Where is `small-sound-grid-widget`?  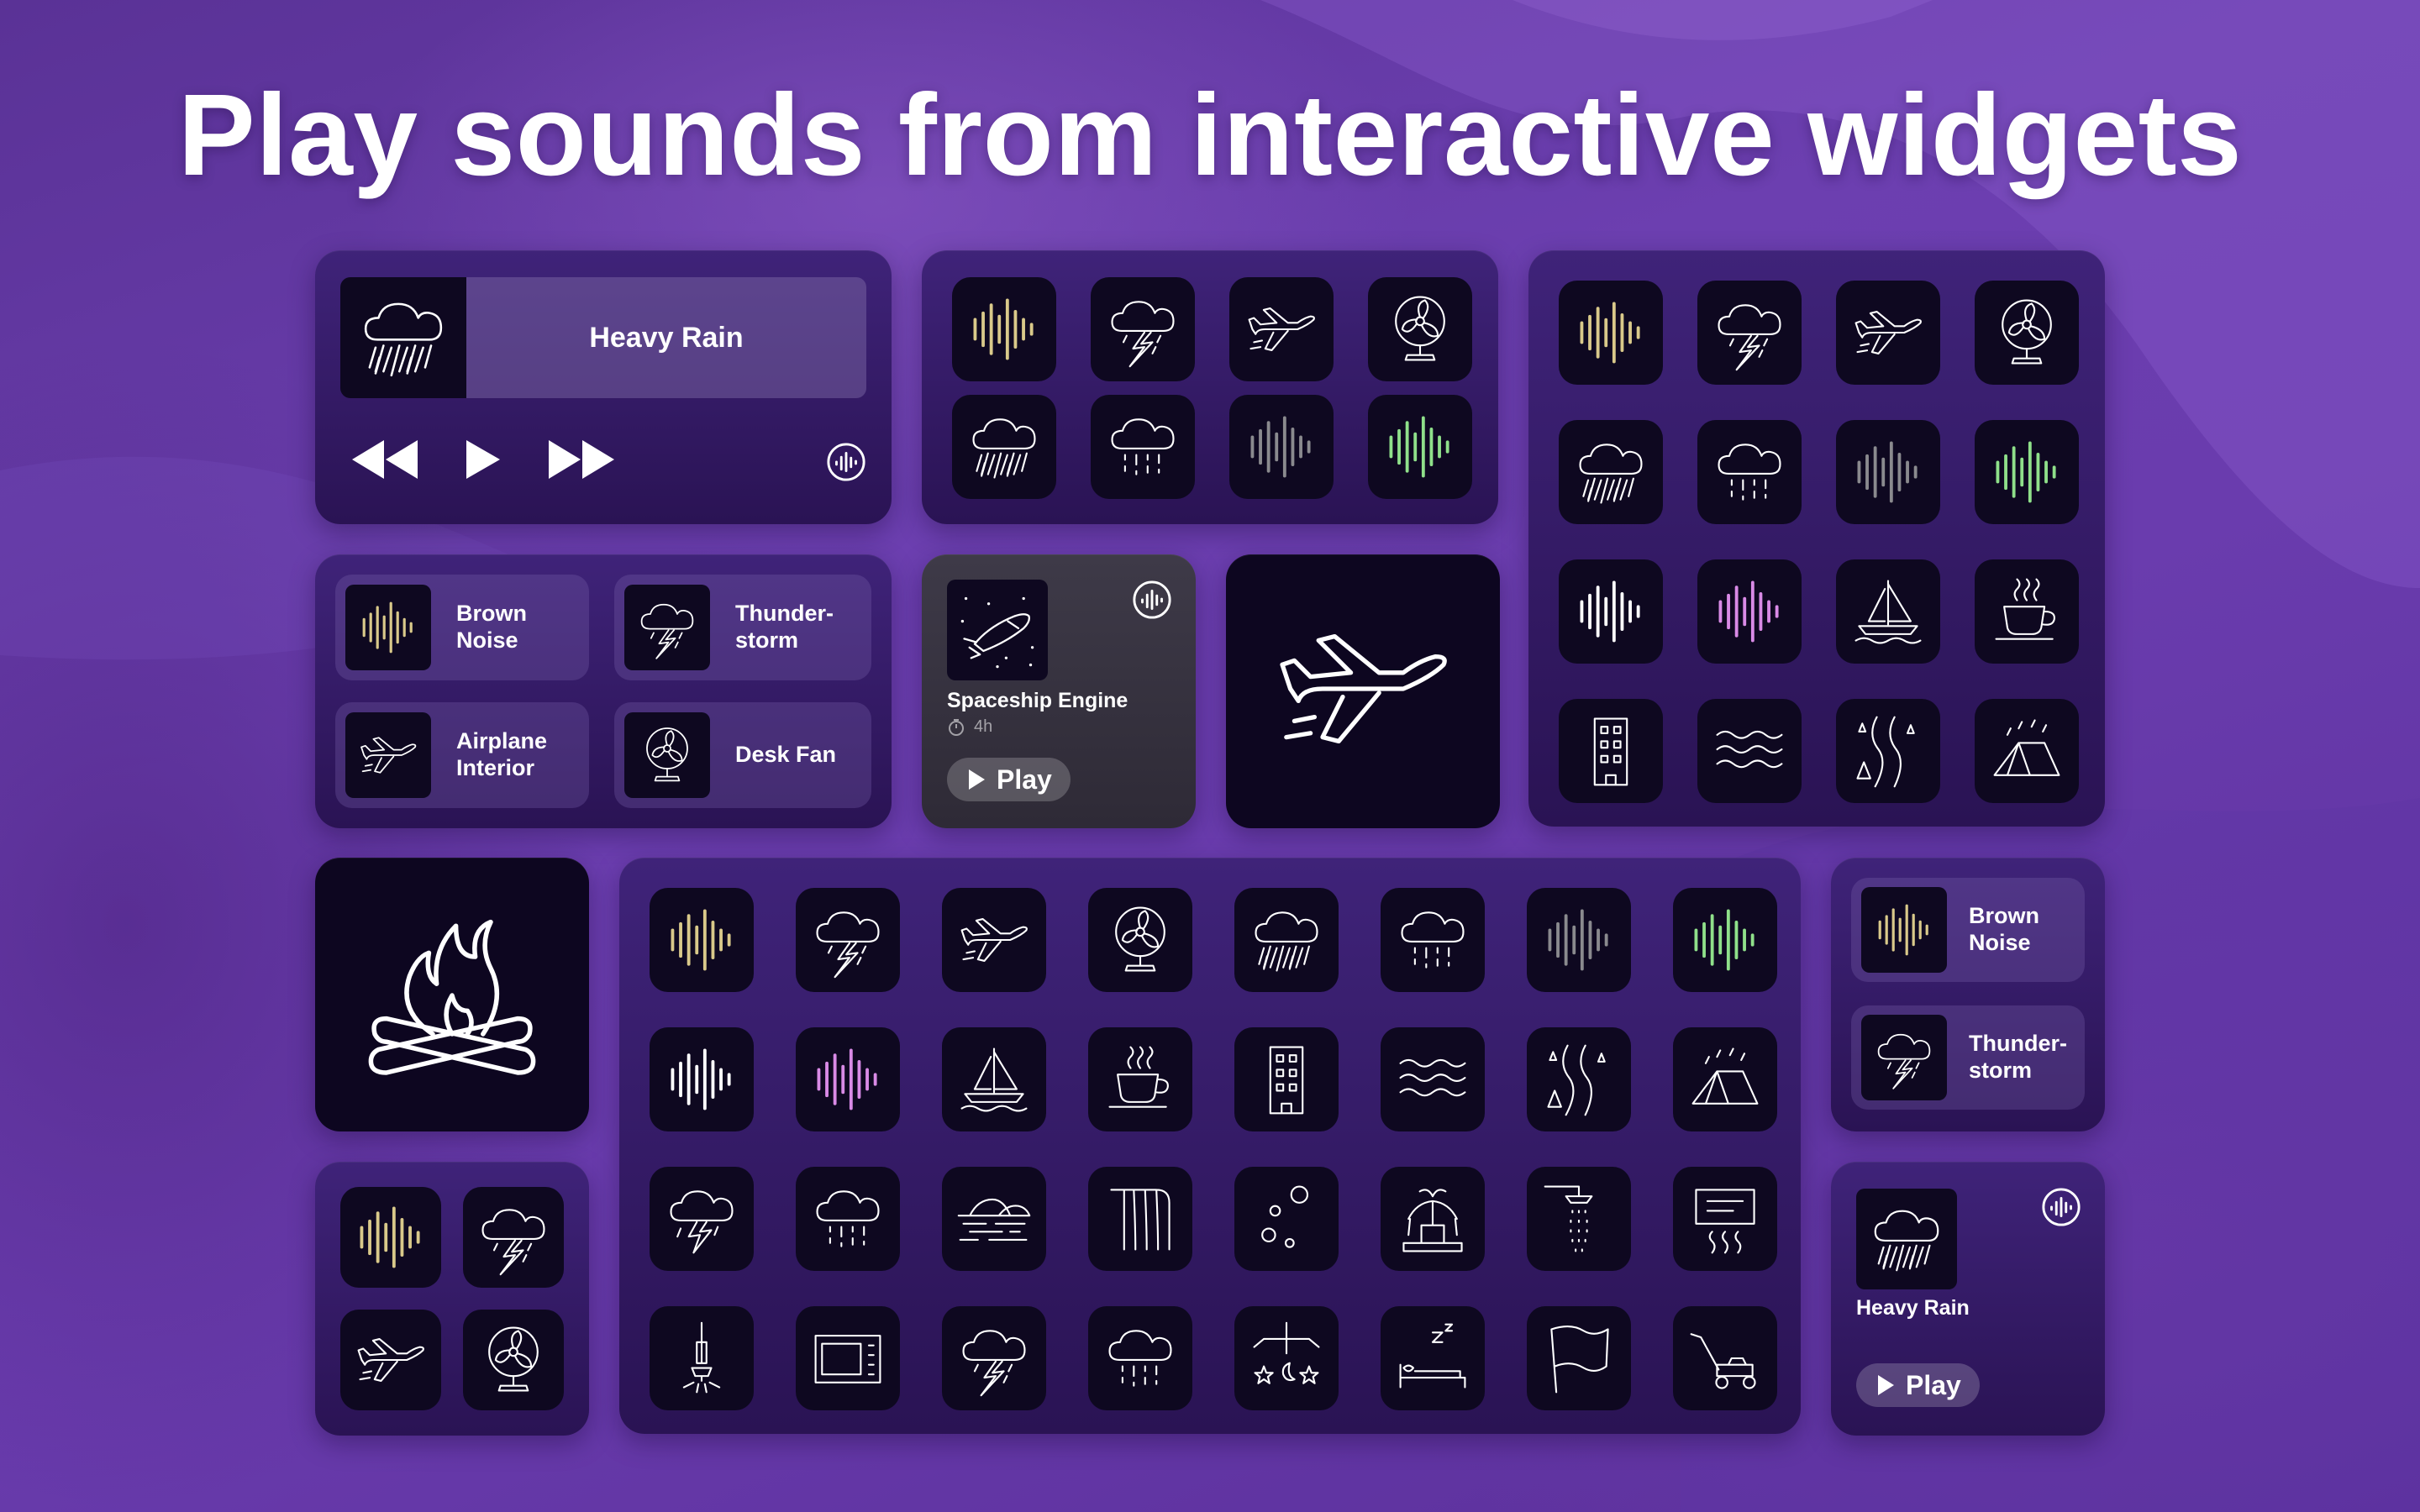 small-sound-grid-widget is located at coordinates (452, 1299).